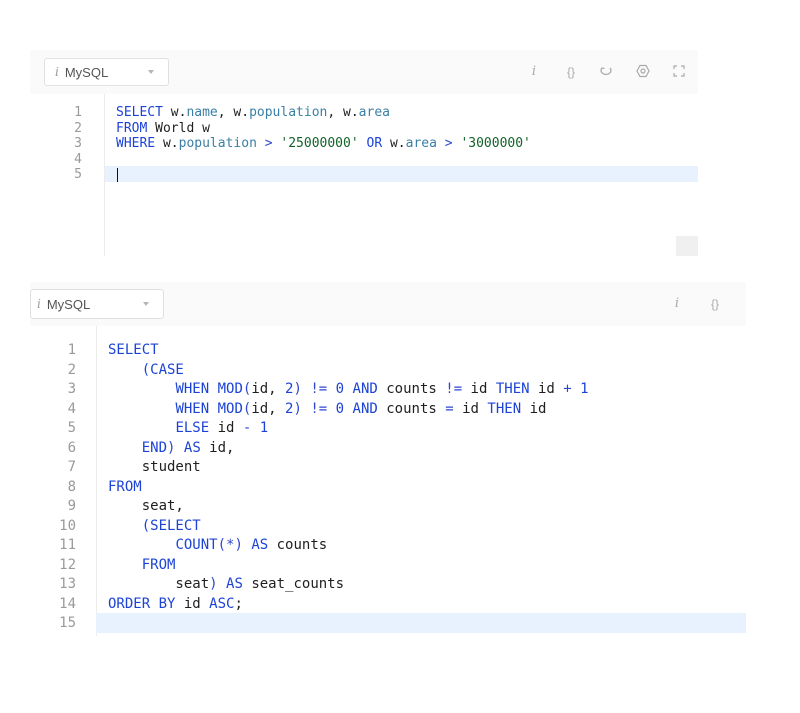 The width and height of the screenshot is (800, 713). Describe the element at coordinates (421, 623) in the screenshot. I see `active-line-highlight` at that location.